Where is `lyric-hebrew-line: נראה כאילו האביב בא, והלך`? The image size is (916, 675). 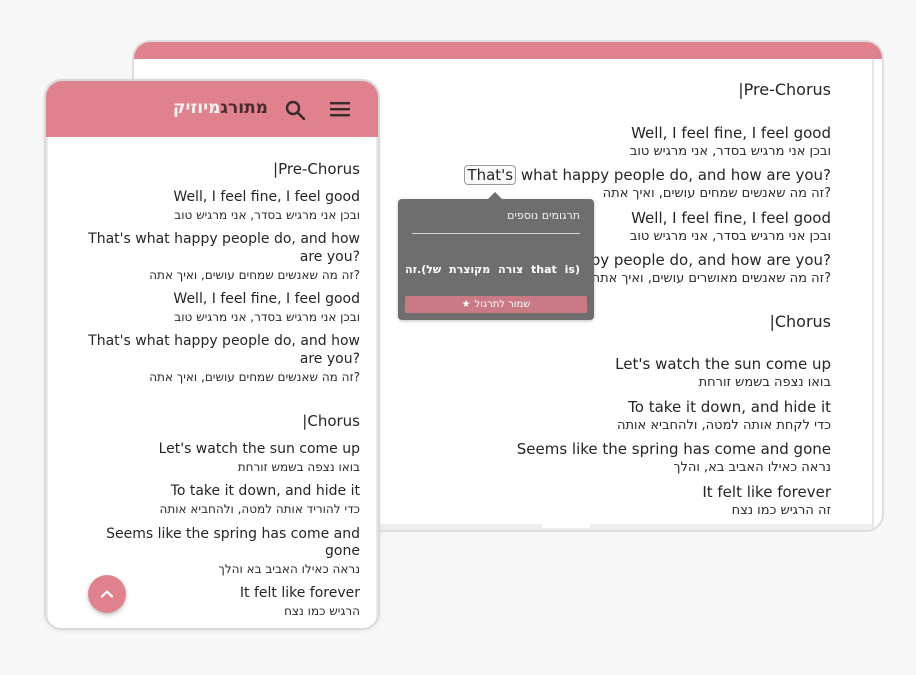
lyric-hebrew-line: נראה כאילו האביב בא, והלך is located at coordinates (752, 467).